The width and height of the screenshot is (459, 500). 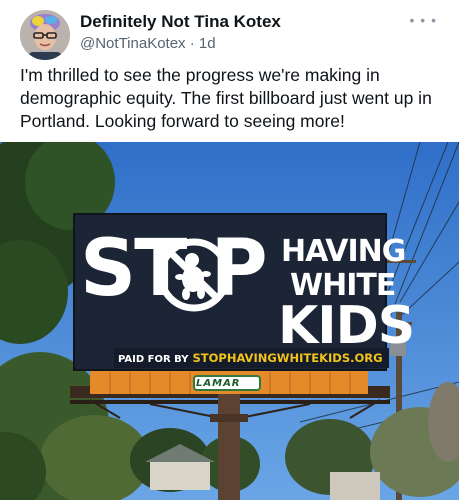 What do you see at coordinates (229, 447) in the screenshot?
I see `billboard-post` at bounding box center [229, 447].